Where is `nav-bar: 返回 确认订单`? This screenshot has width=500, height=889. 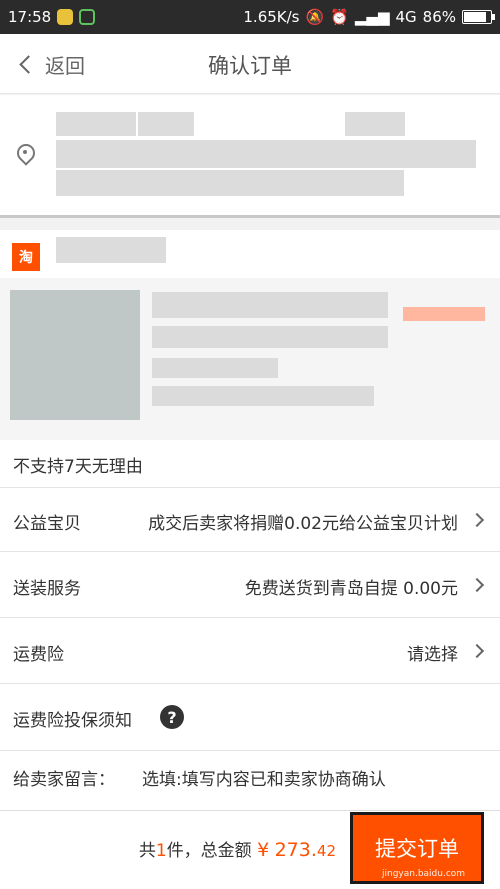 nav-bar: 返回 确认订单 is located at coordinates (250, 64).